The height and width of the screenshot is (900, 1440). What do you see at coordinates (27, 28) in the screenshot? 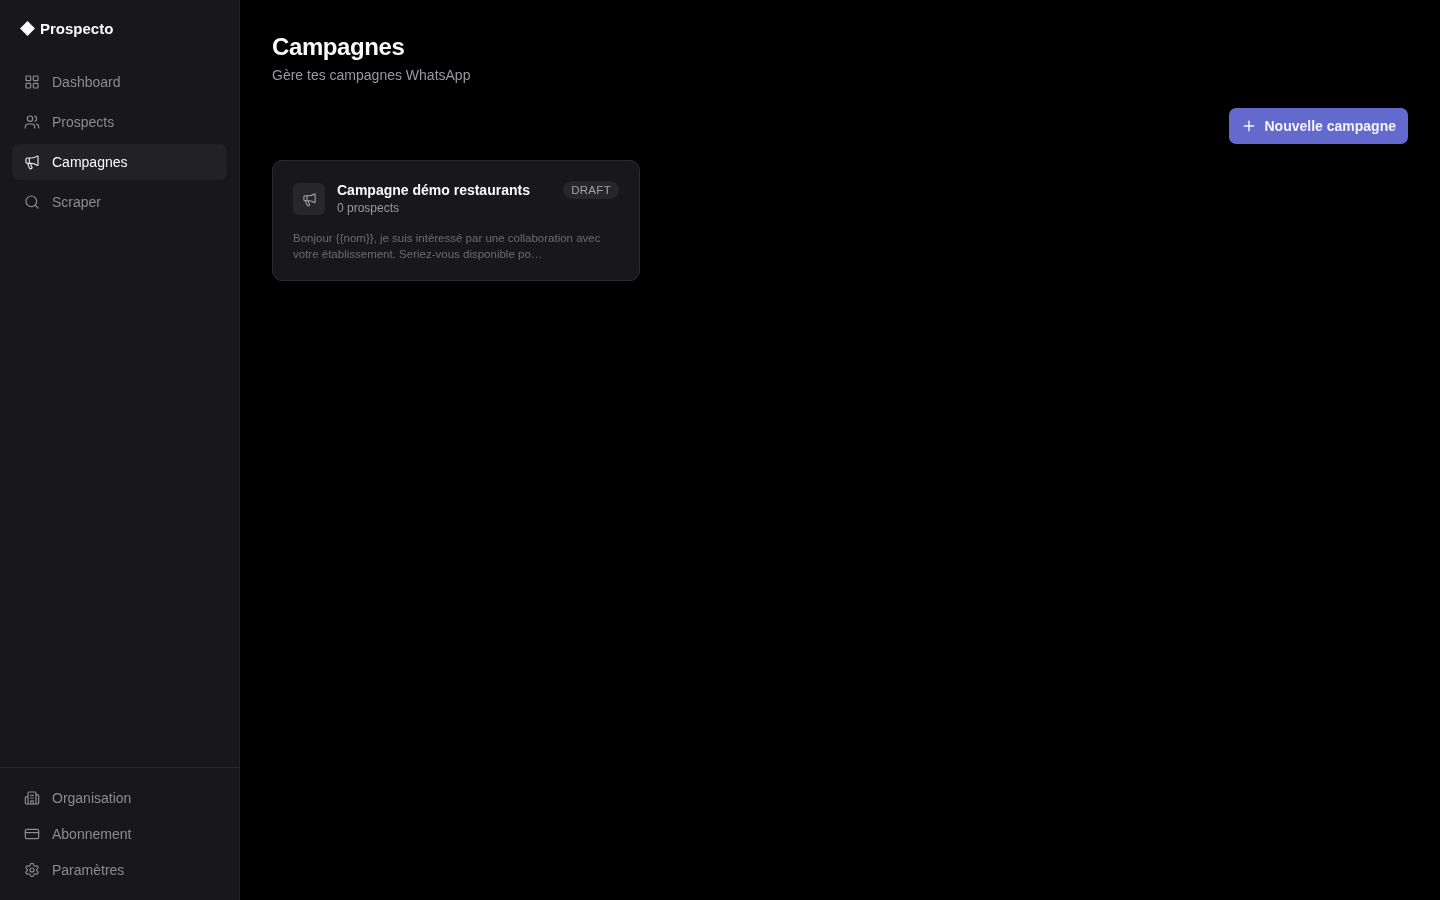
I see `diamond-logo-icon` at bounding box center [27, 28].